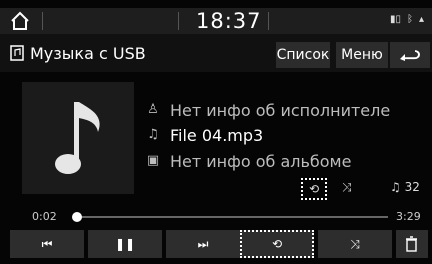 Image resolution: width=432 pixels, height=264 pixels. I want to click on home-icon, so click(20, 21).